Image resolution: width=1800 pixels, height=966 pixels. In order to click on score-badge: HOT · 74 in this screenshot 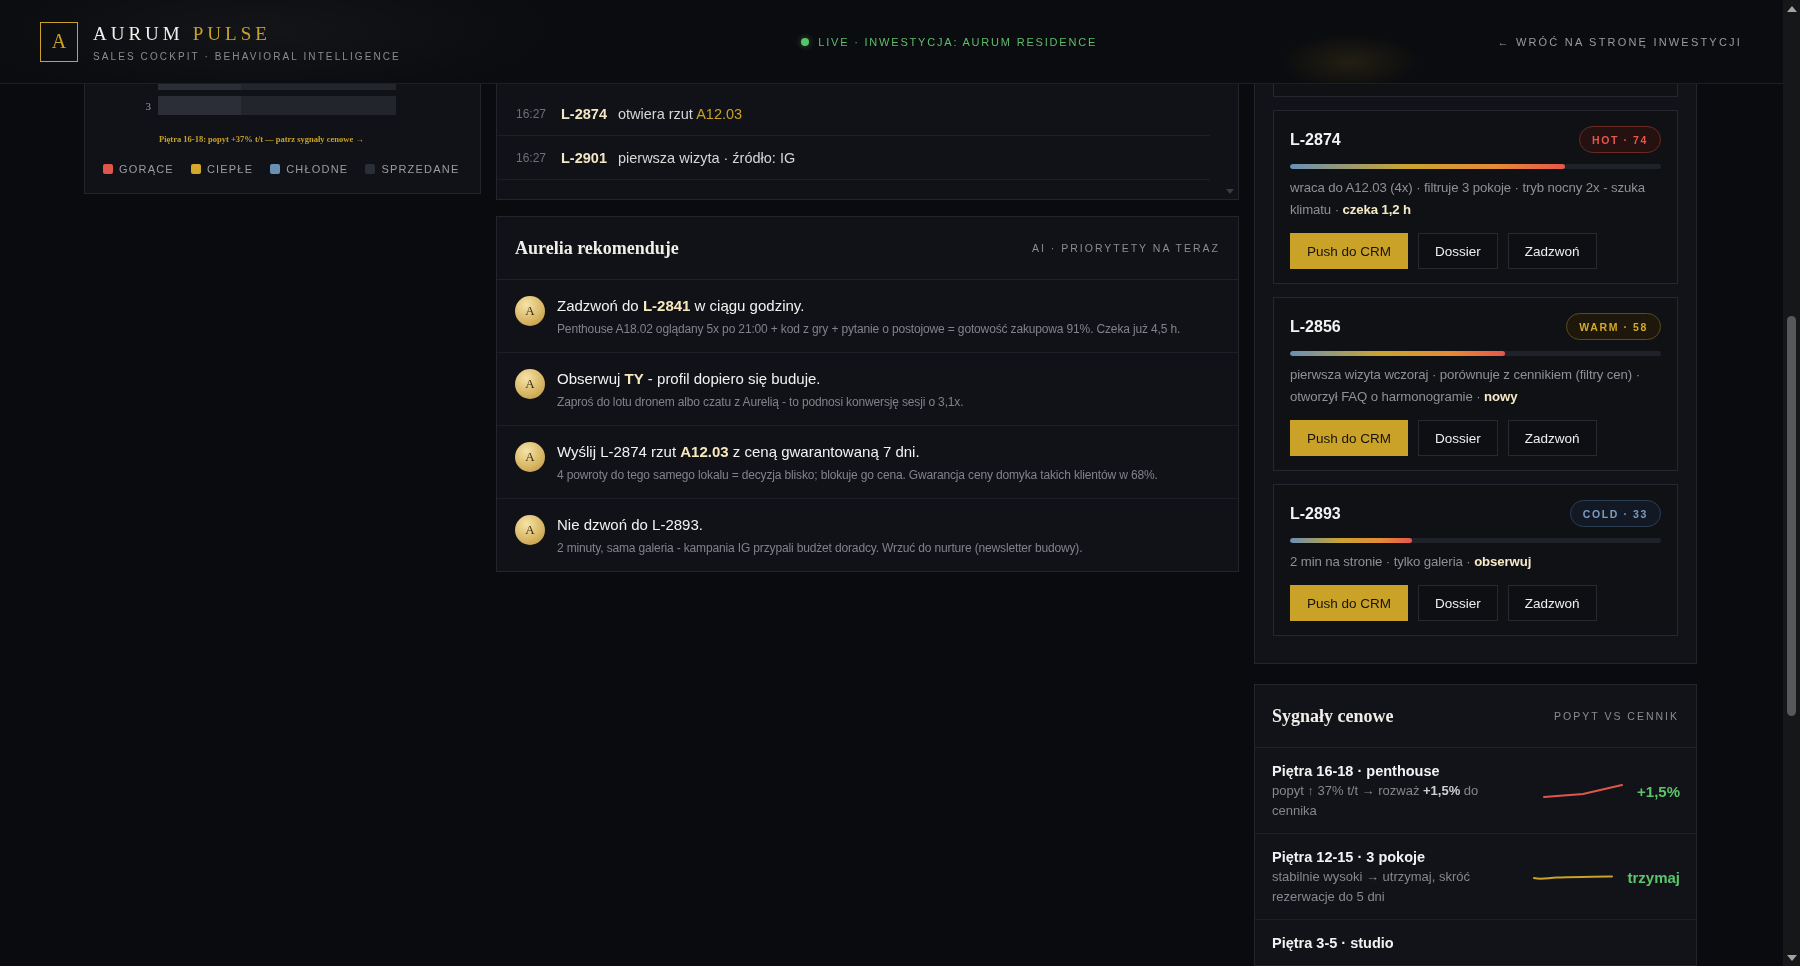, I will do `click(1620, 139)`.